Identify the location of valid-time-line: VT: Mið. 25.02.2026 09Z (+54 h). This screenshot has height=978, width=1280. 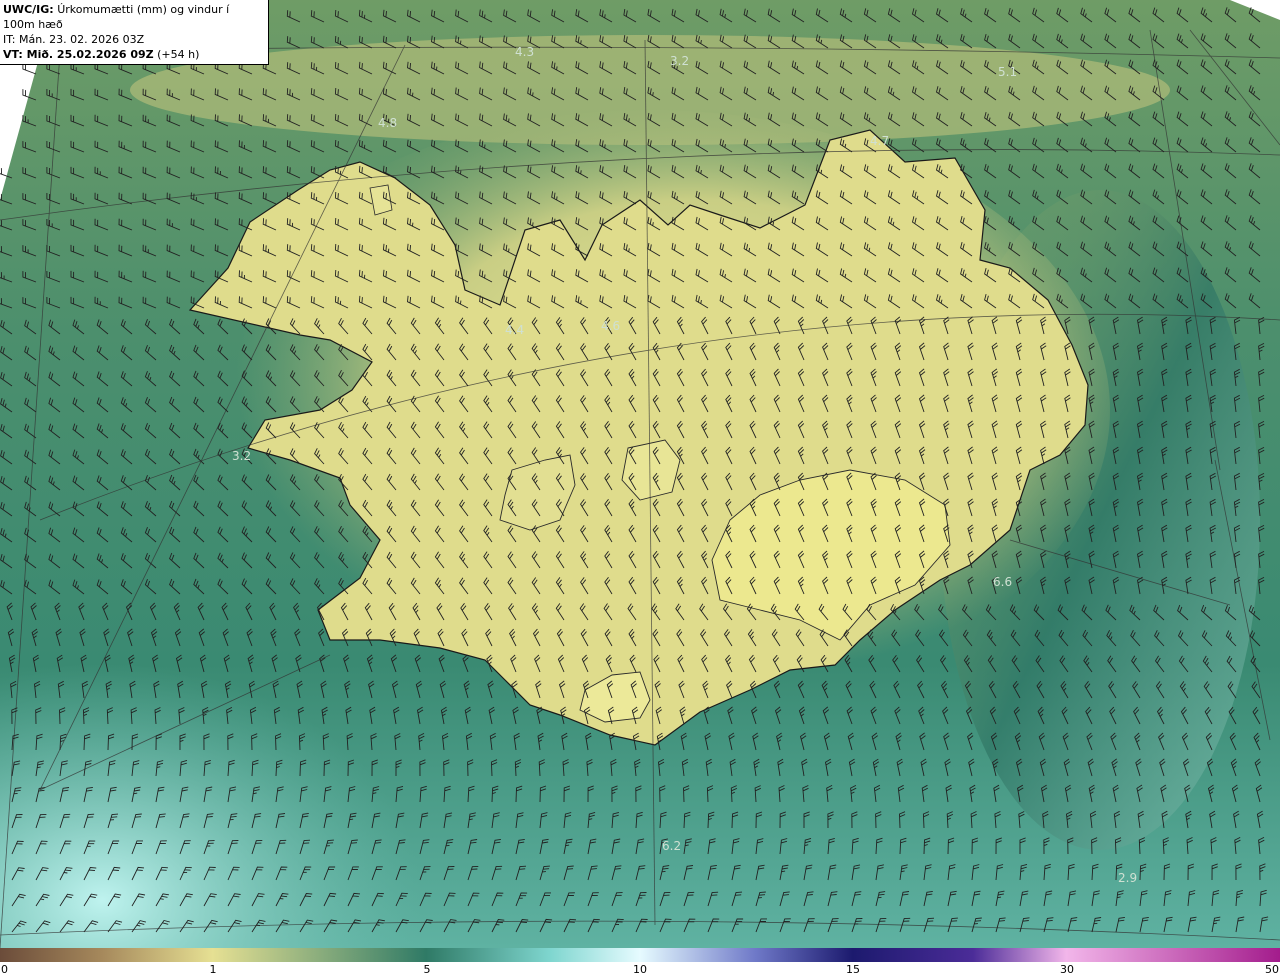
(133, 54).